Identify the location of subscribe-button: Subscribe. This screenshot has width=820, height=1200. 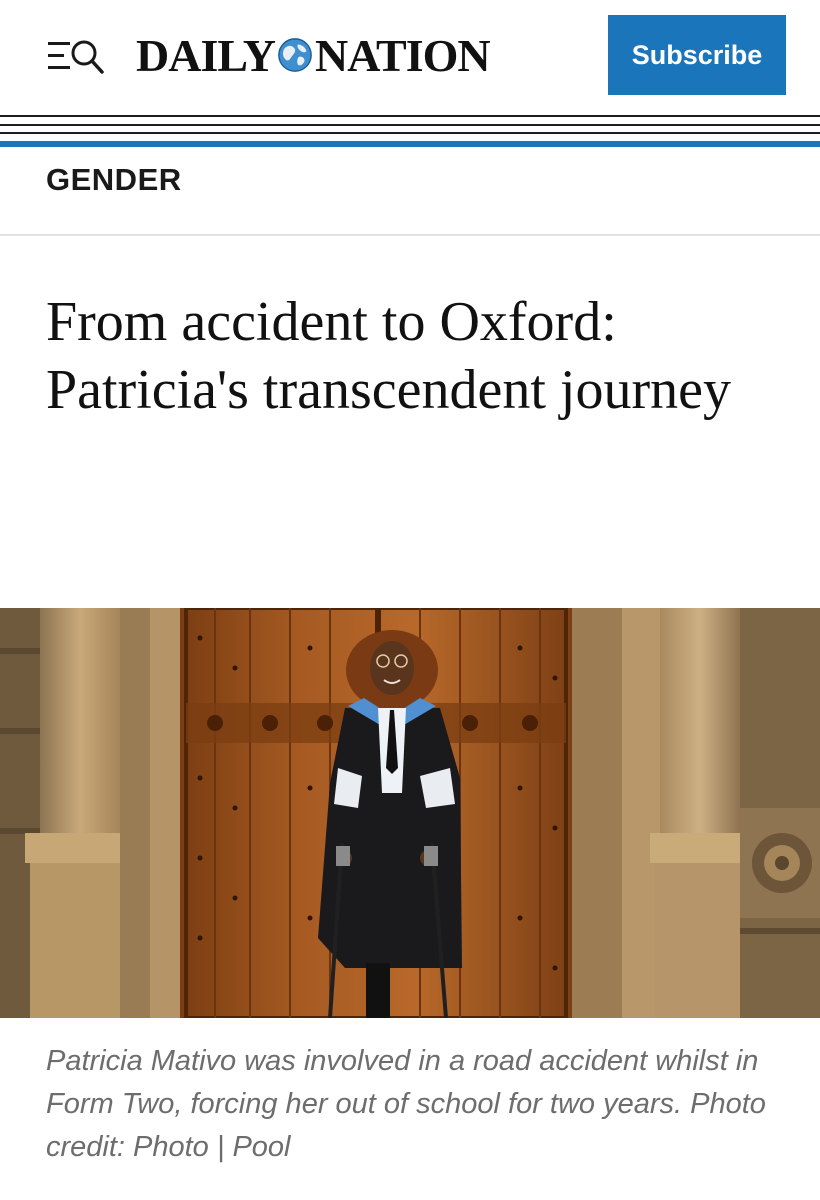
(697, 55).